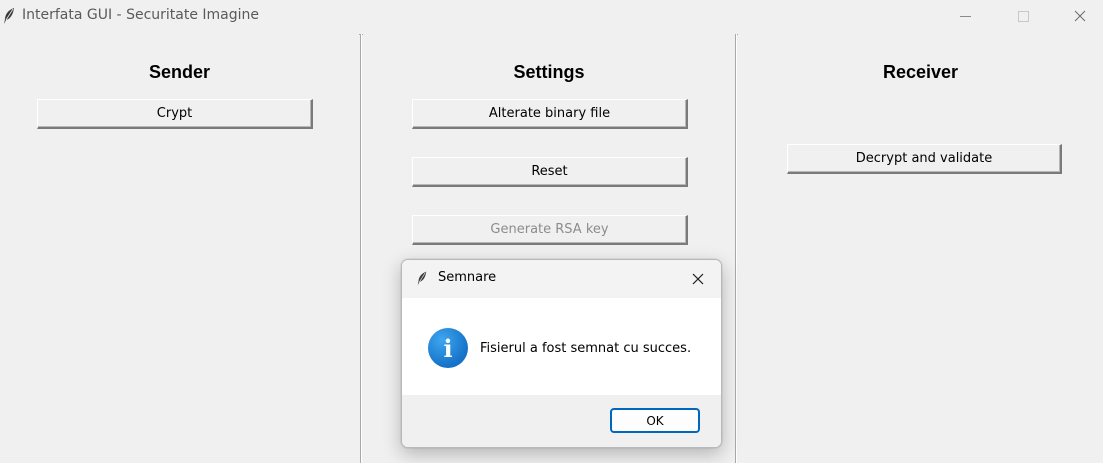 This screenshot has width=1103, height=463. What do you see at coordinates (179, 72) in the screenshot?
I see `sender-title: Sender` at bounding box center [179, 72].